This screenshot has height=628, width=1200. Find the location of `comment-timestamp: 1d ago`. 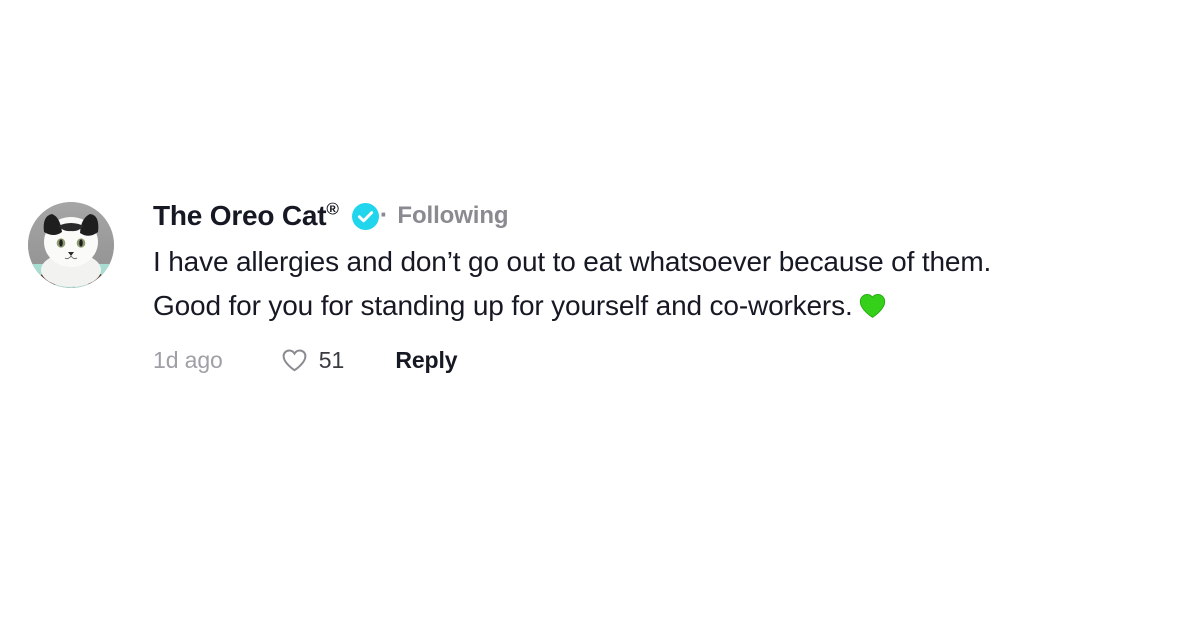

comment-timestamp: 1d ago is located at coordinates (188, 359).